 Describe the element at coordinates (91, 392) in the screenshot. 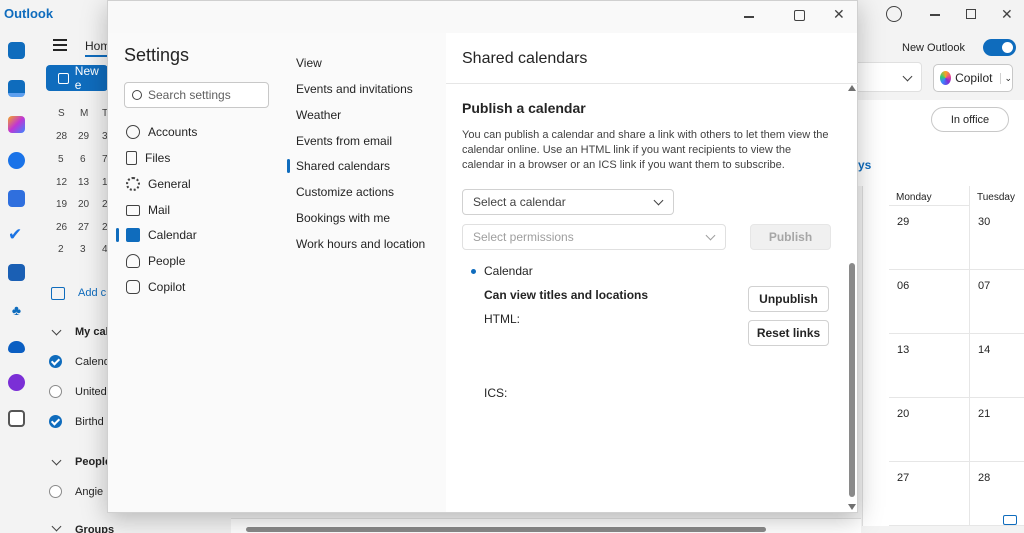

I see `calendar-list-item: United` at that location.